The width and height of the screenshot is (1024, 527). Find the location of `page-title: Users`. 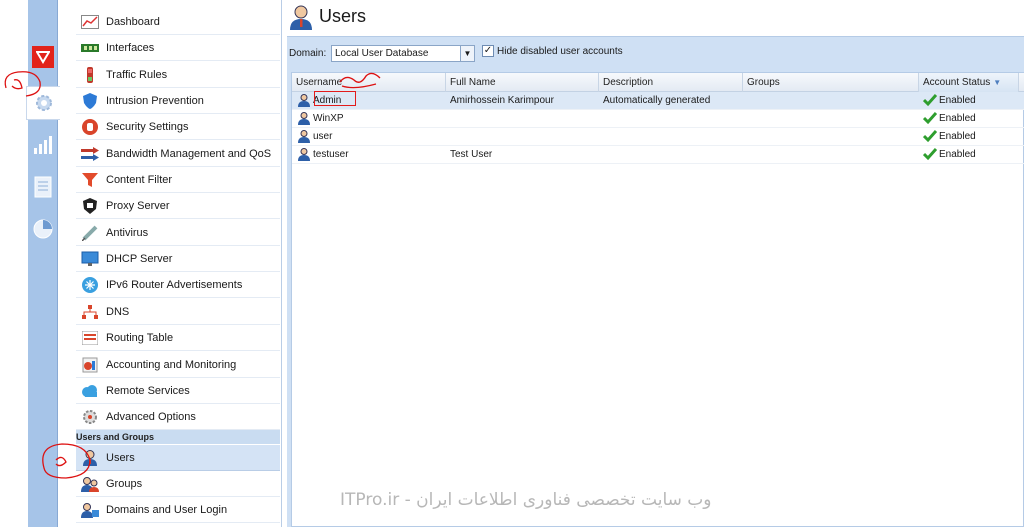

page-title: Users is located at coordinates (343, 16).